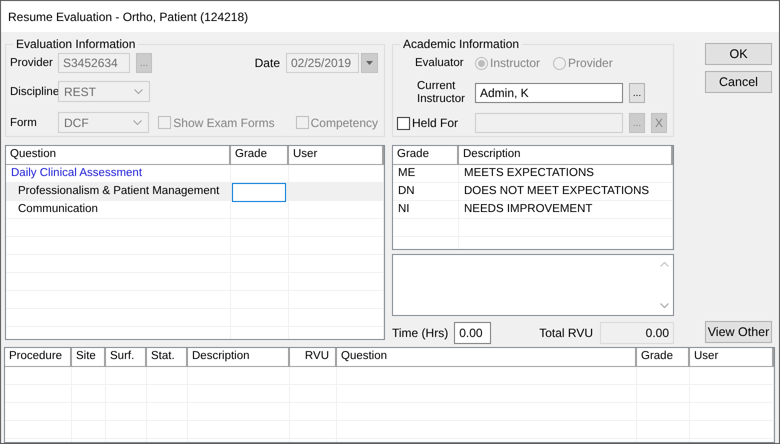 This screenshot has width=780, height=444. I want to click on field-label: Total RVU, so click(566, 333).